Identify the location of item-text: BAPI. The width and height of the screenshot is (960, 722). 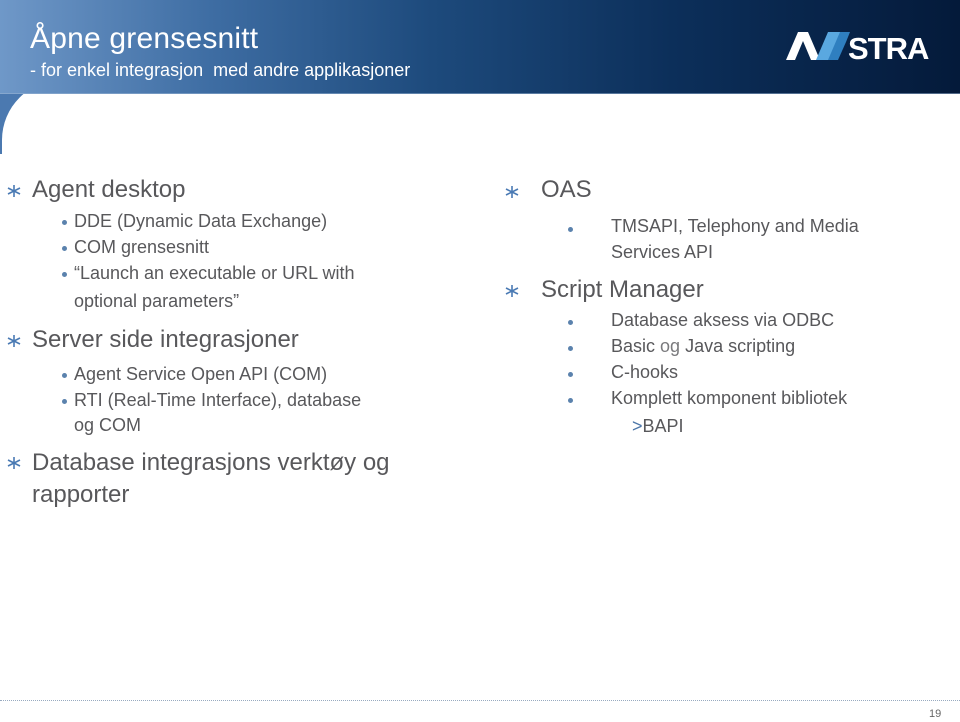
(663, 426).